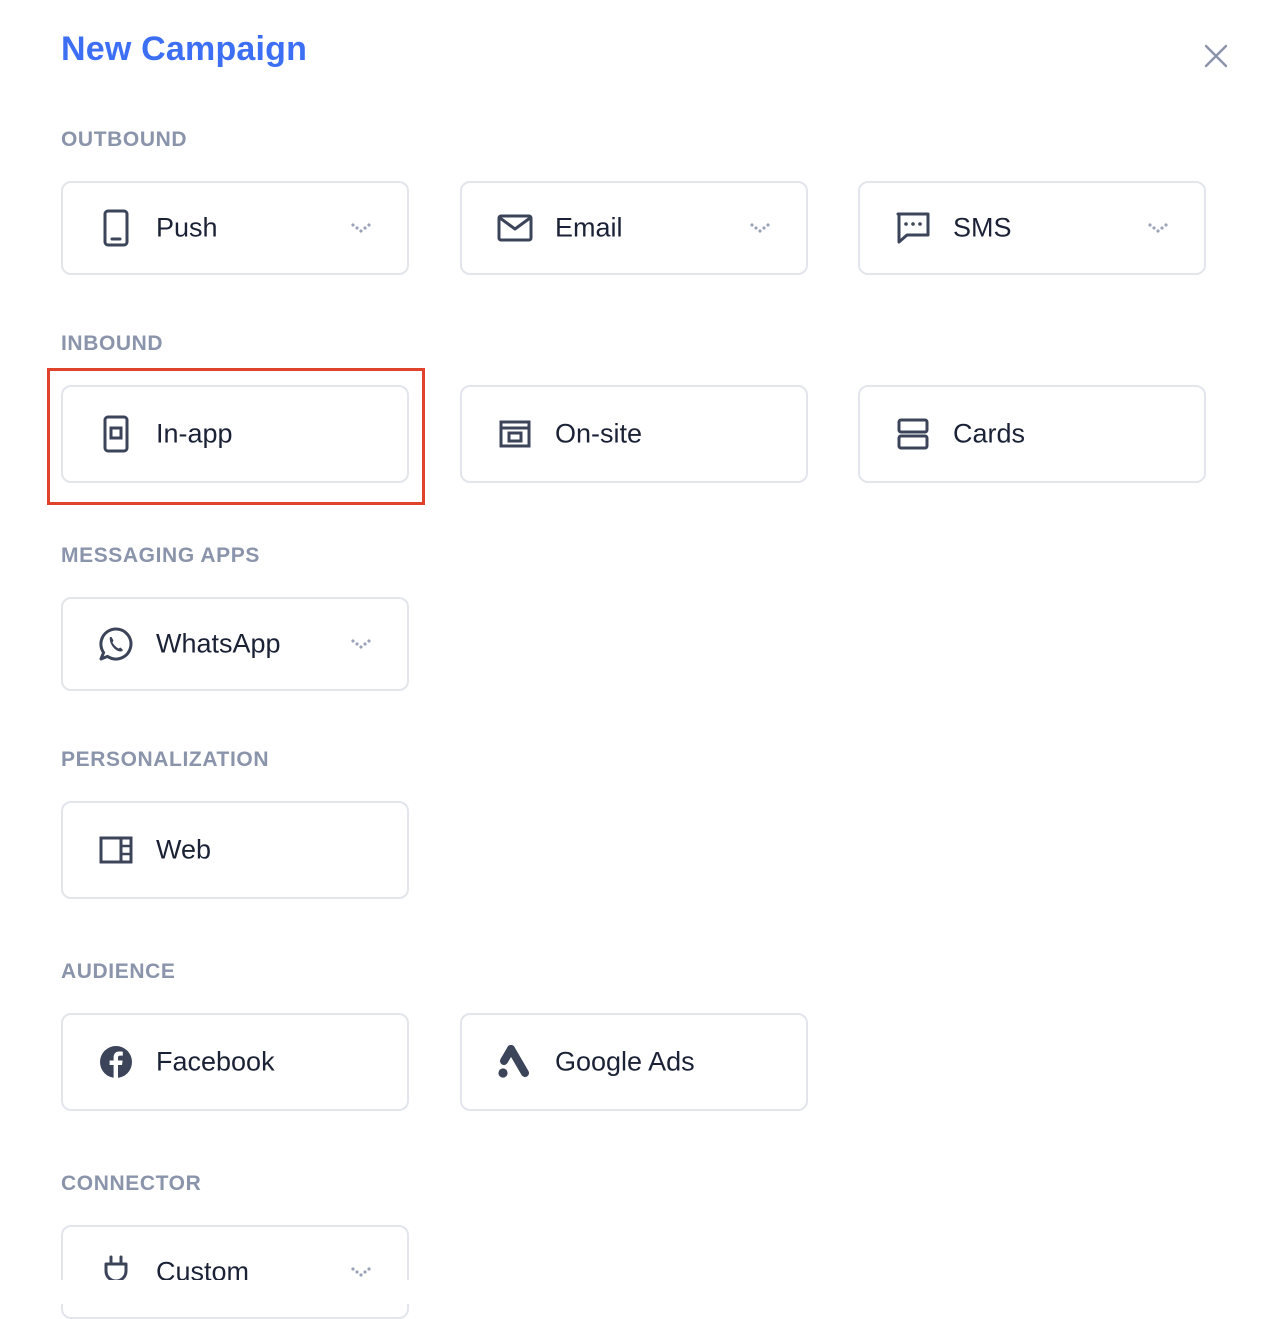 The width and height of the screenshot is (1264, 1319). I want to click on channel-email-label: Email, so click(589, 227).